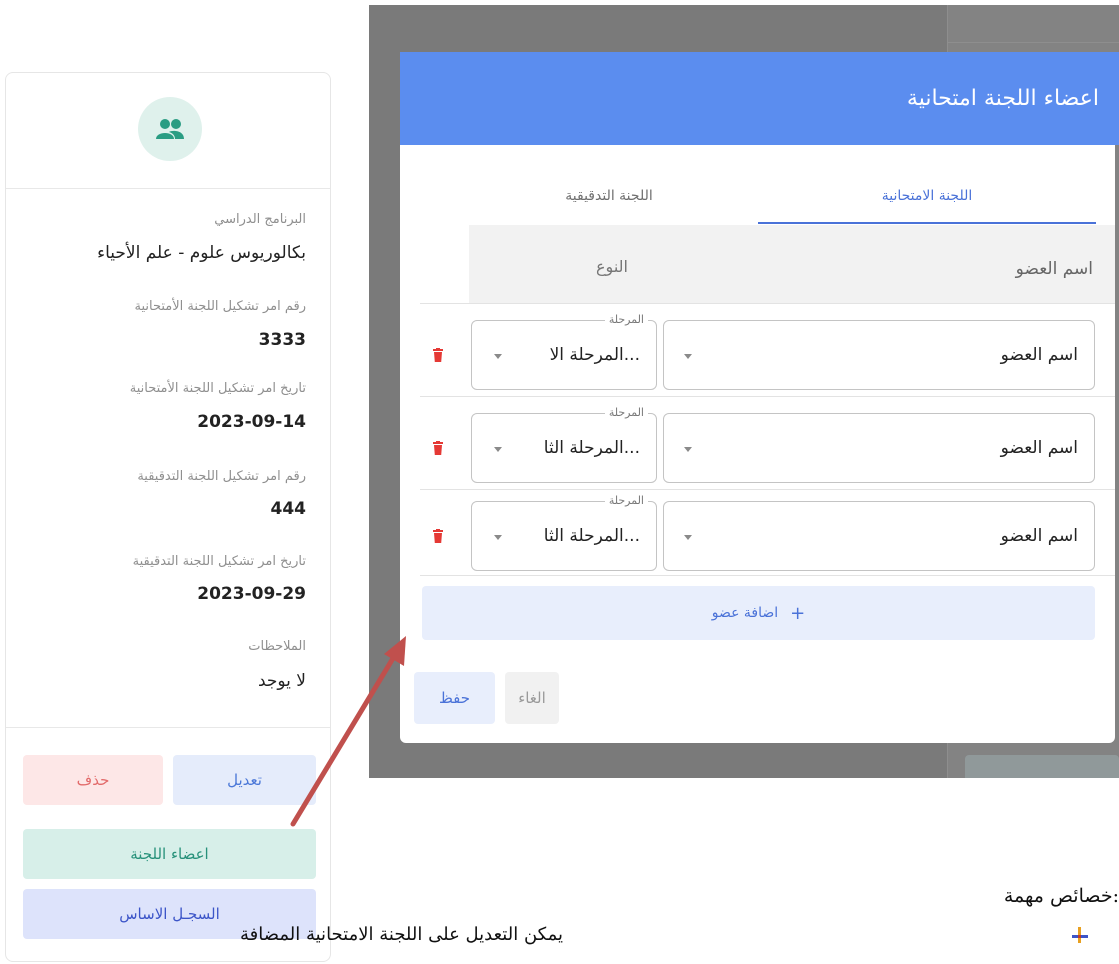 This screenshot has height=964, width=1119. What do you see at coordinates (93, 780) in the screenshot?
I see `delete-button: حذف` at bounding box center [93, 780].